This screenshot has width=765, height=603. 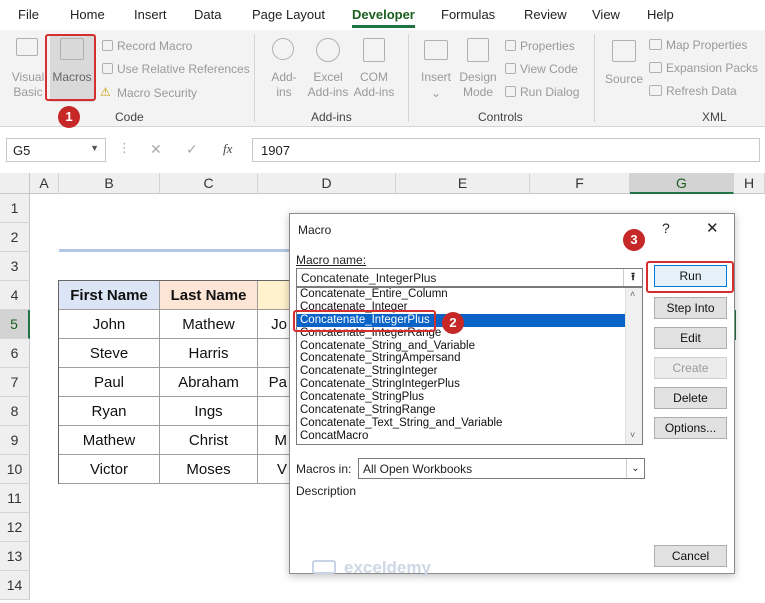 What do you see at coordinates (274, 295) in the screenshot?
I see `table-header-cell` at bounding box center [274, 295].